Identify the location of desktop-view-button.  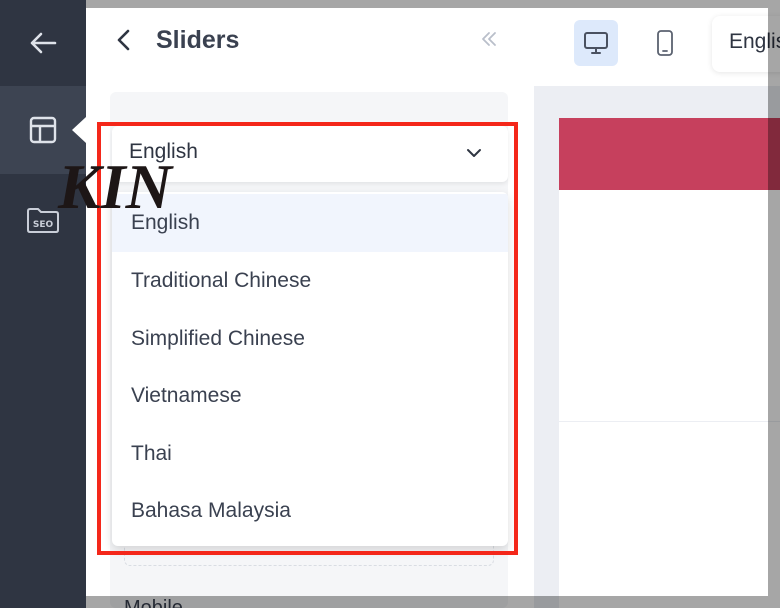
(596, 43).